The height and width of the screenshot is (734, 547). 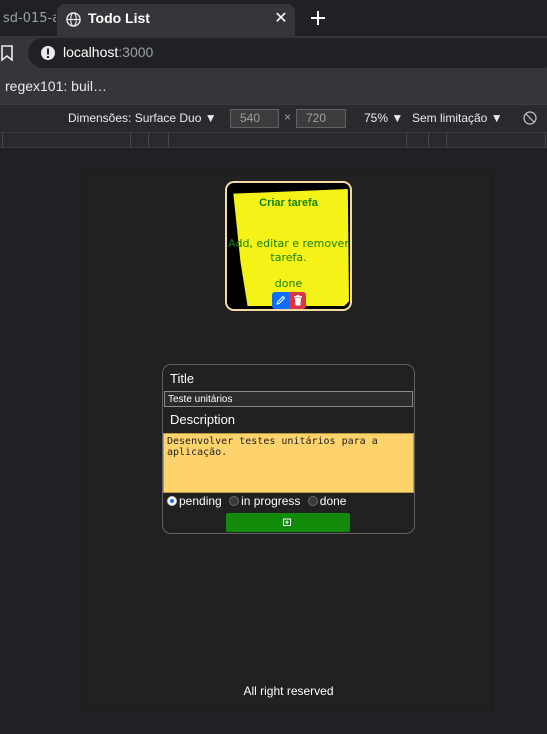 What do you see at coordinates (288, 691) in the screenshot?
I see `footer-text: All right reserved` at bounding box center [288, 691].